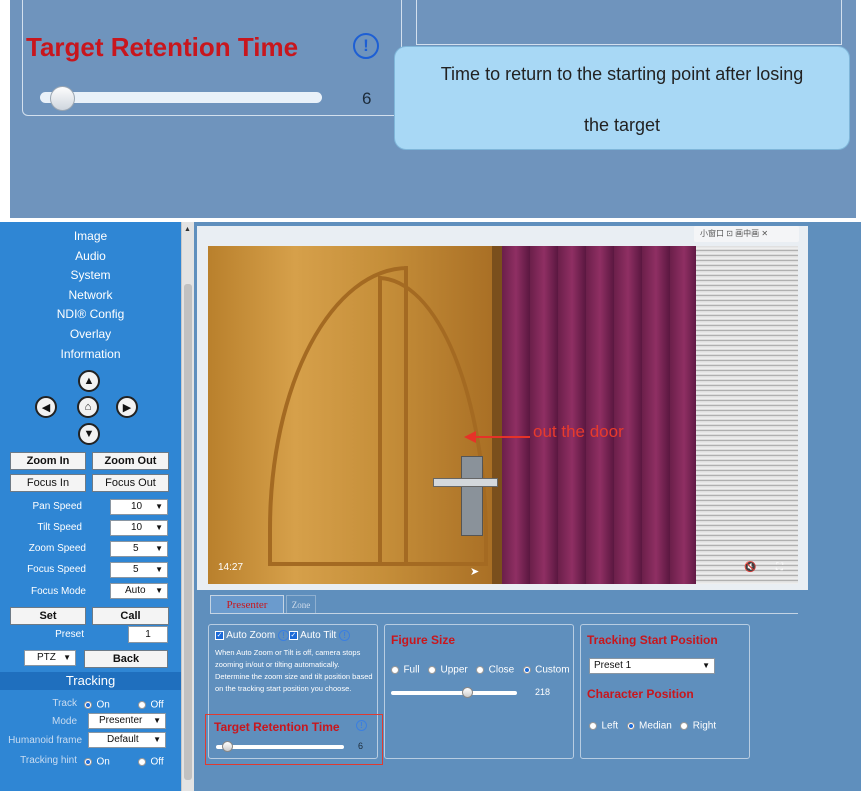 The image size is (861, 791). I want to click on zoom-speed-select: 5 ▼, so click(139, 549).